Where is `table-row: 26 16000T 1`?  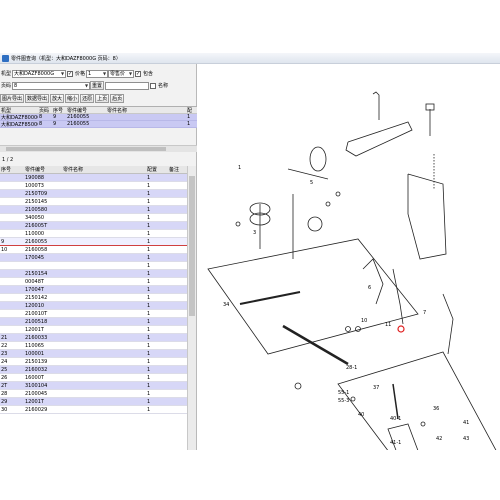 table-row: 26 16000T 1 is located at coordinates (93, 378).